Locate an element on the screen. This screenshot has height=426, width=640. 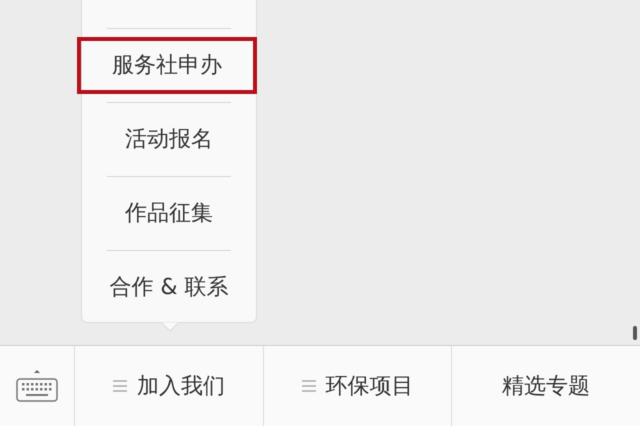
menu-item: 活动报名 is located at coordinates (169, 139).